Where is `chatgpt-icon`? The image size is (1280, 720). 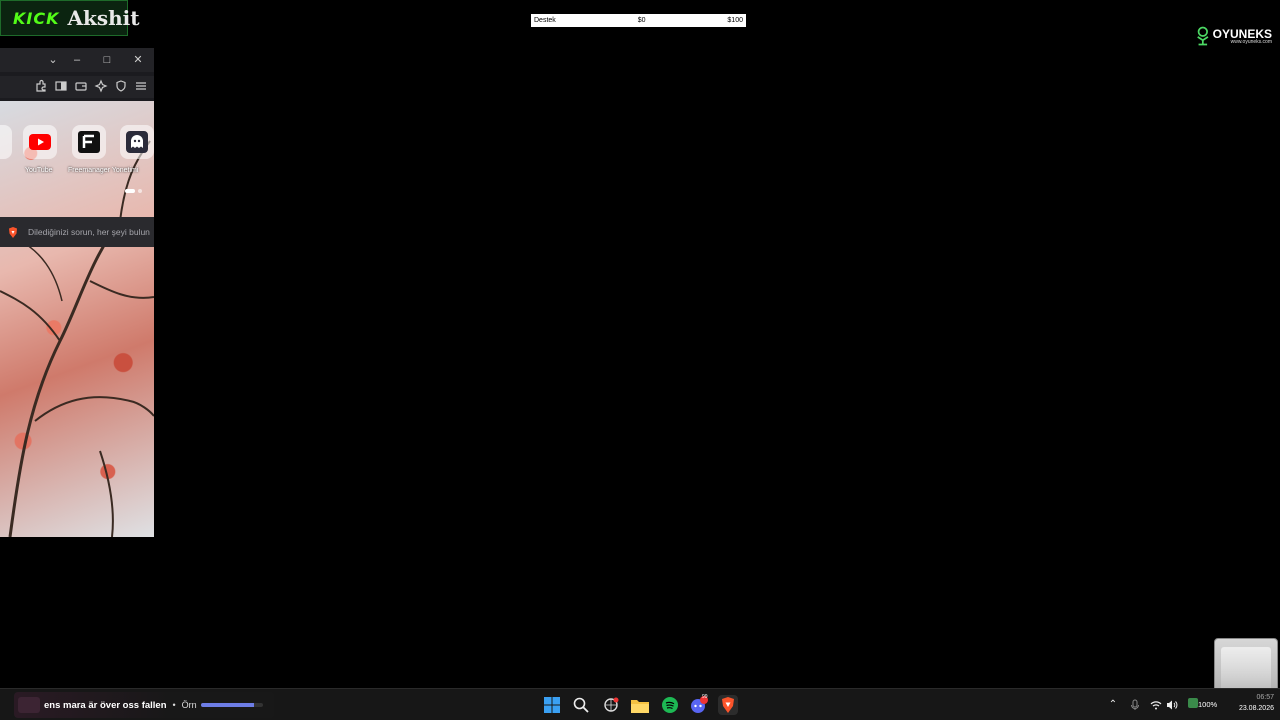
chatgpt-icon is located at coordinates (611, 704).